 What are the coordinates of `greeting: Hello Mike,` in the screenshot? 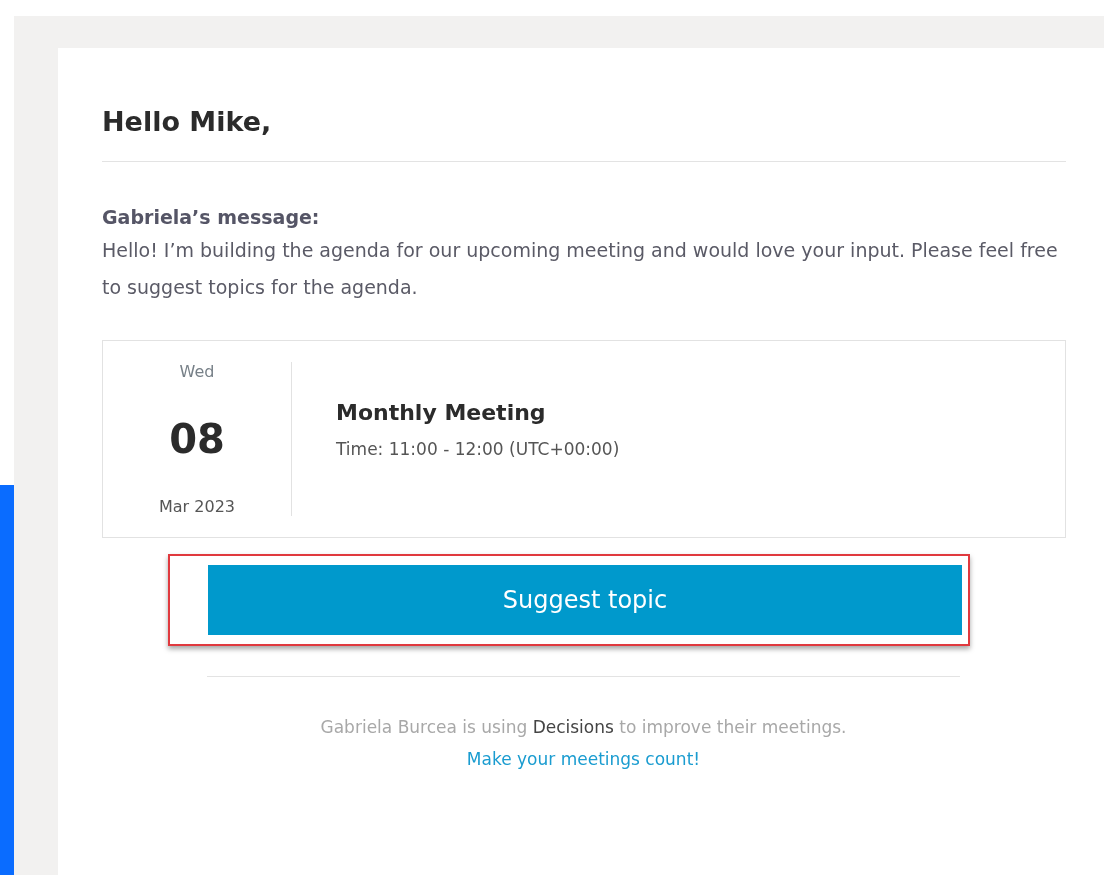 It's located at (187, 122).